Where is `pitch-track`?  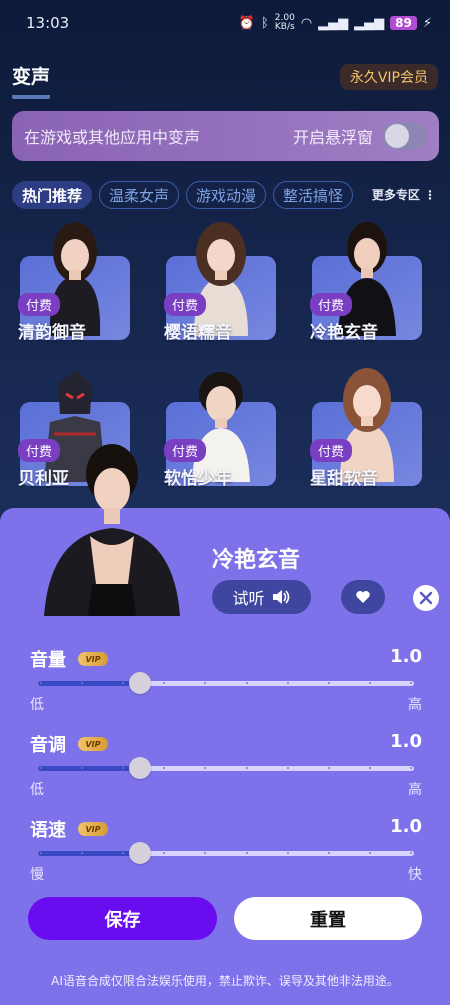 pitch-track is located at coordinates (226, 768).